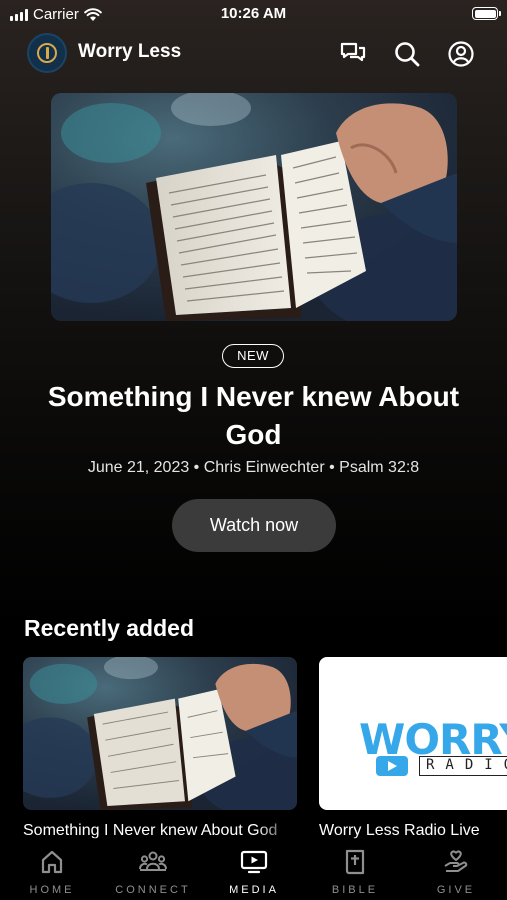 The width and height of the screenshot is (507, 900). Describe the element at coordinates (153, 861) in the screenshot. I see `connect-icon` at that location.